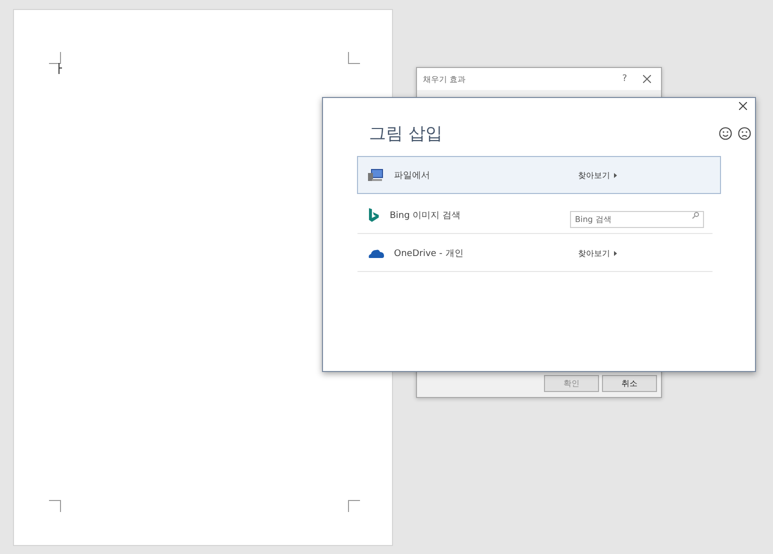  I want to click on cloud-icon, so click(376, 253).